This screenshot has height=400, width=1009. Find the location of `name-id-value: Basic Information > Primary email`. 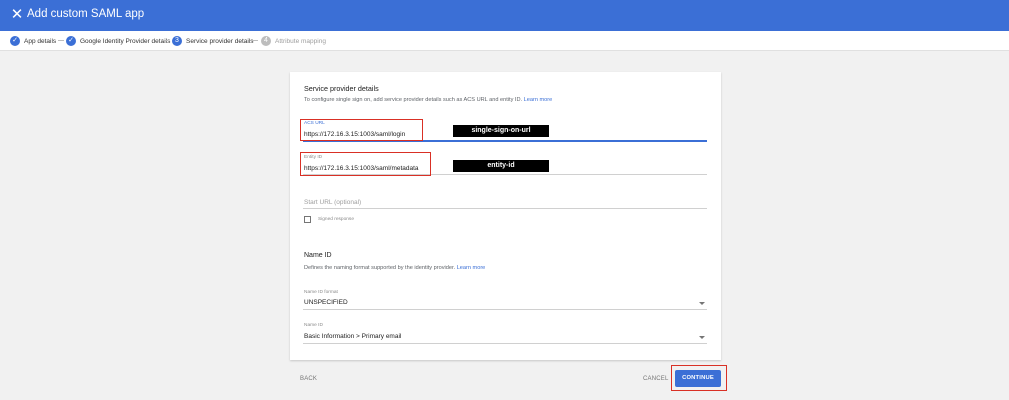

name-id-value: Basic Information > Primary email is located at coordinates (353, 336).